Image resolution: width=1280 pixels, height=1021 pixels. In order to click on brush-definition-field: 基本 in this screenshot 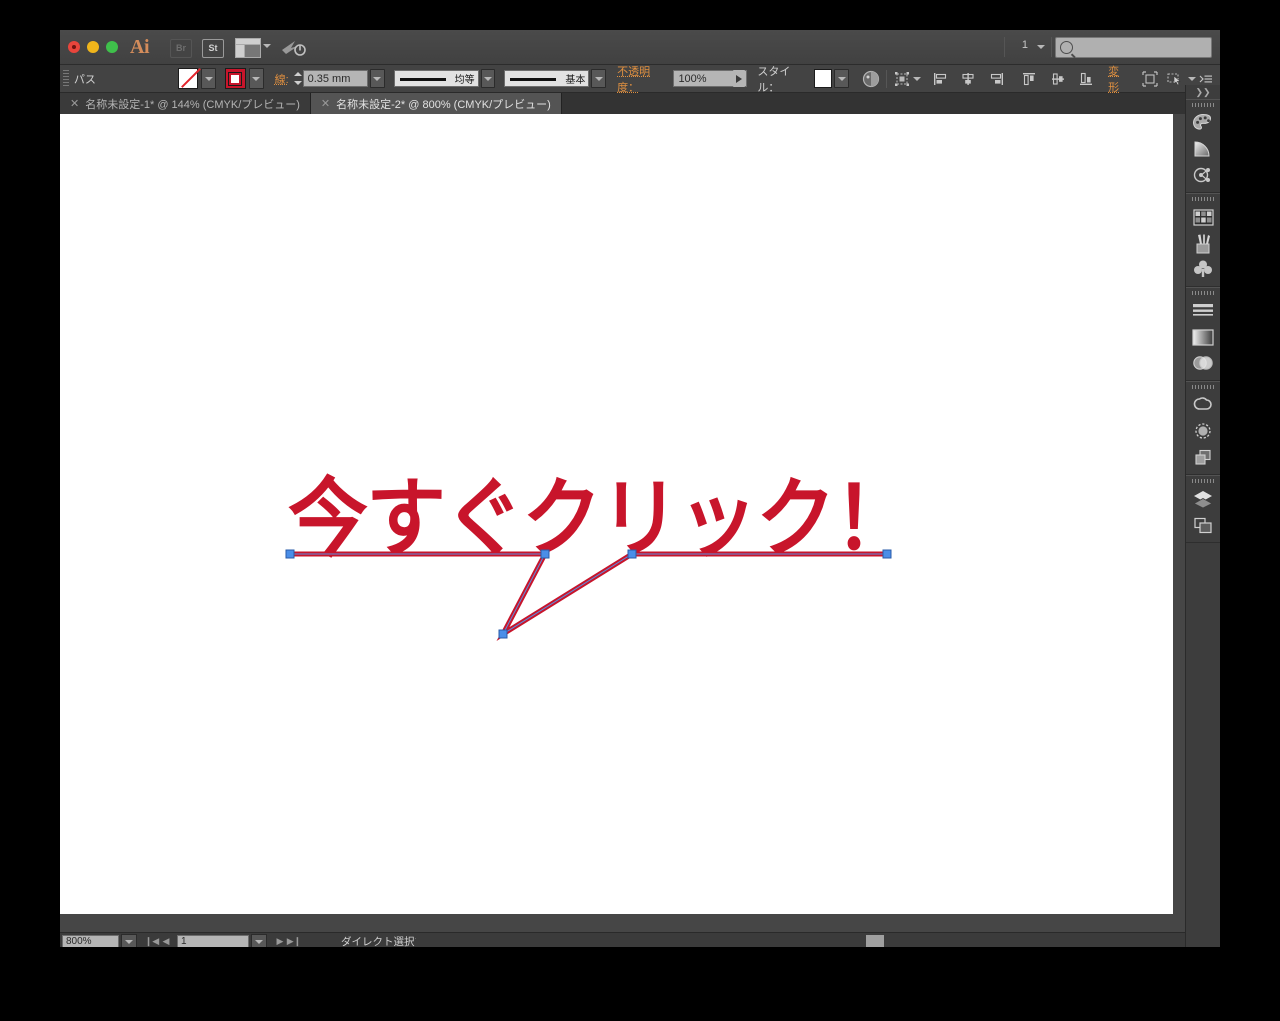, I will do `click(547, 78)`.